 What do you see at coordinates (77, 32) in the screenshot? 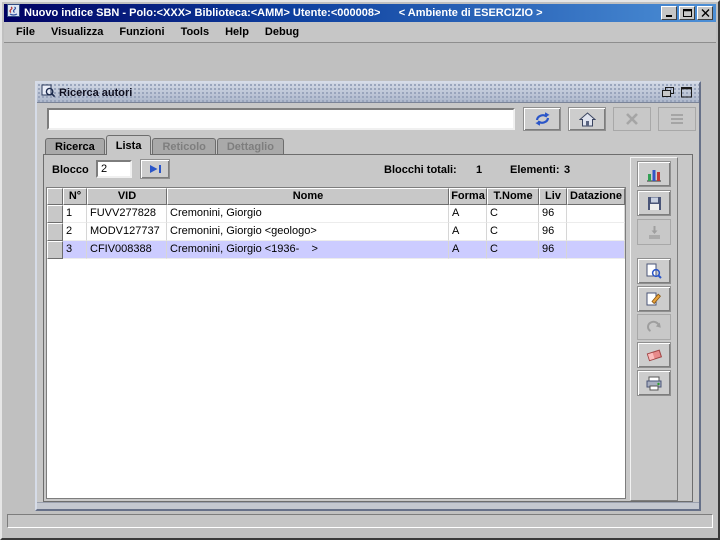
I see `menu-visualizza: Visualizza` at bounding box center [77, 32].